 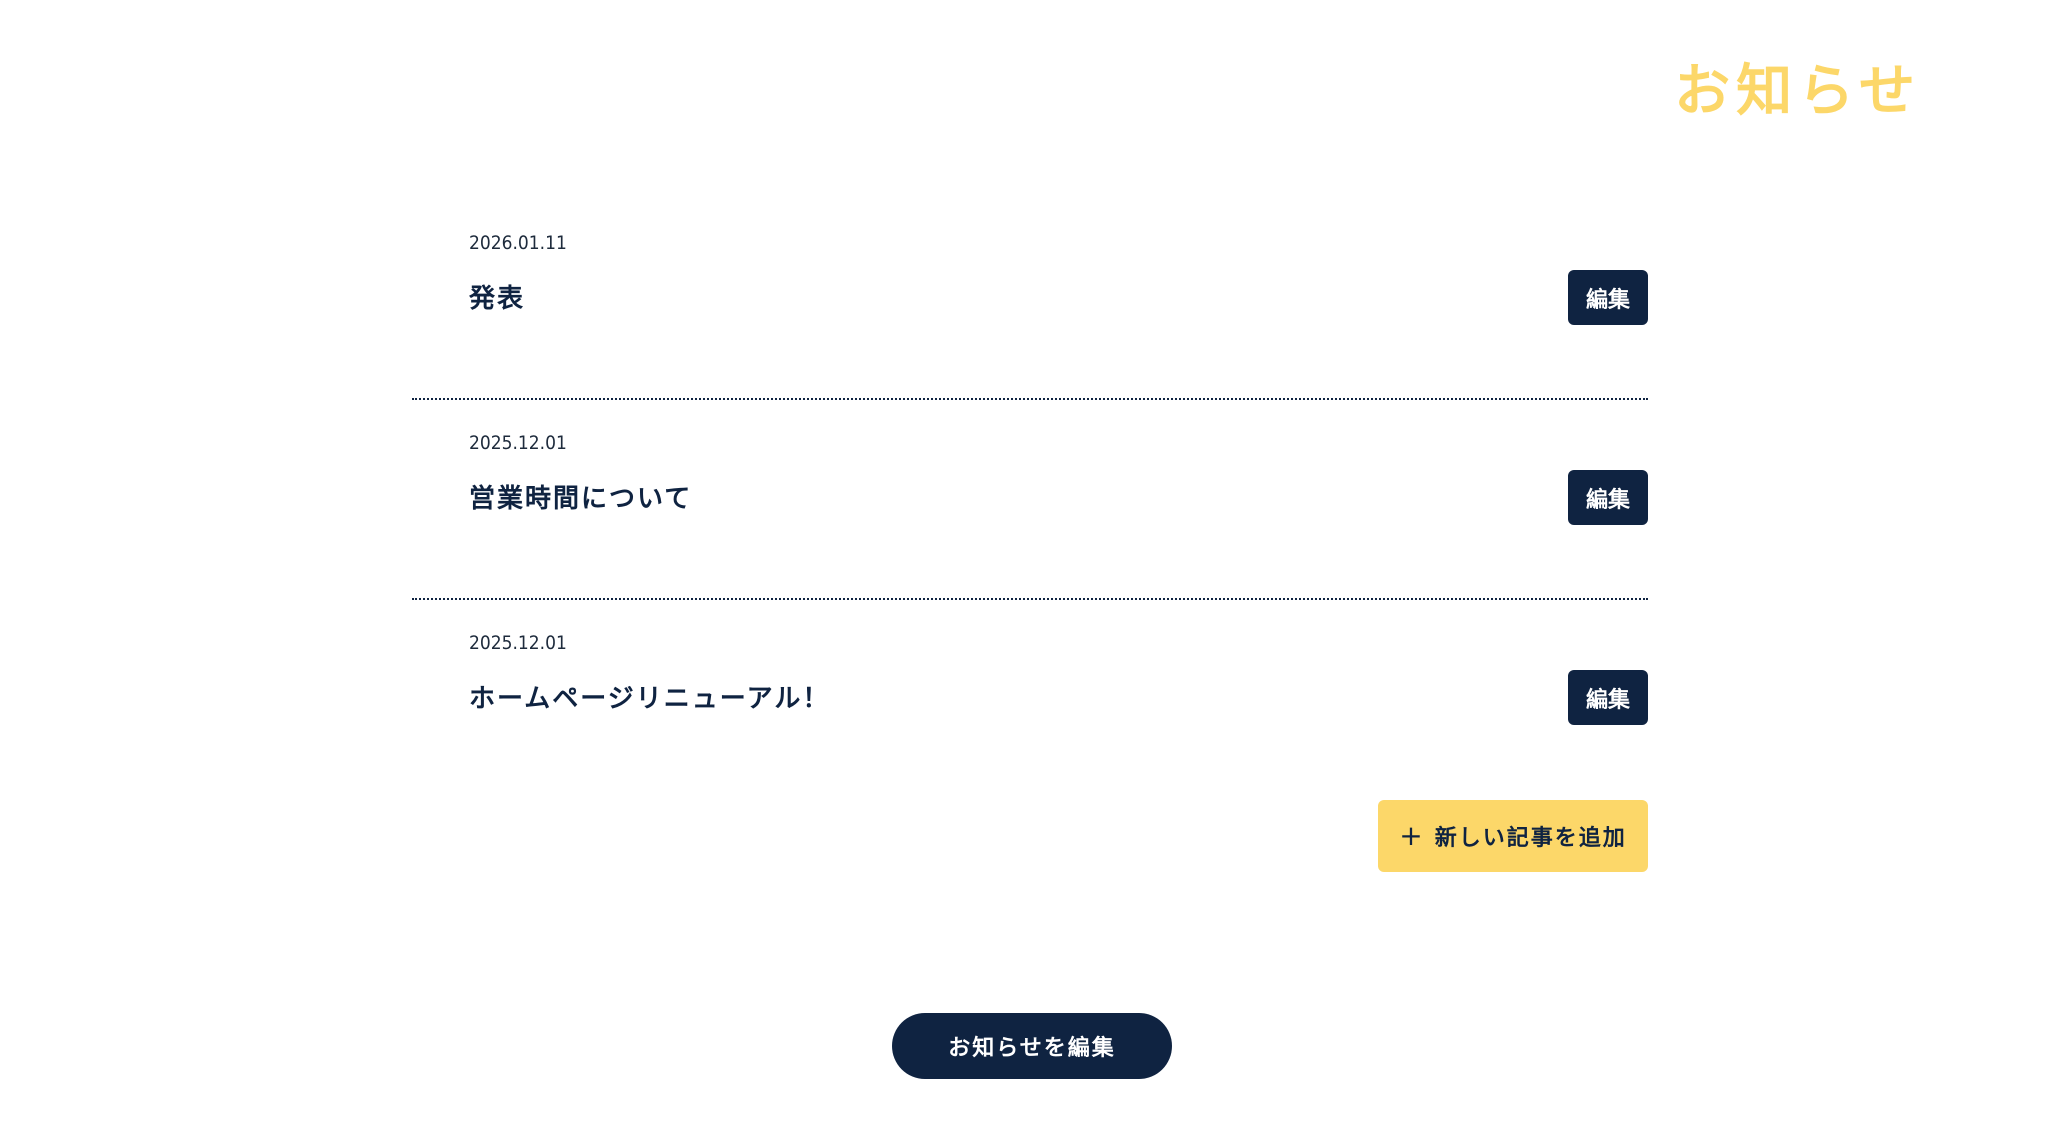 What do you see at coordinates (580, 496) in the screenshot?
I see `news-title: 営業時間について` at bounding box center [580, 496].